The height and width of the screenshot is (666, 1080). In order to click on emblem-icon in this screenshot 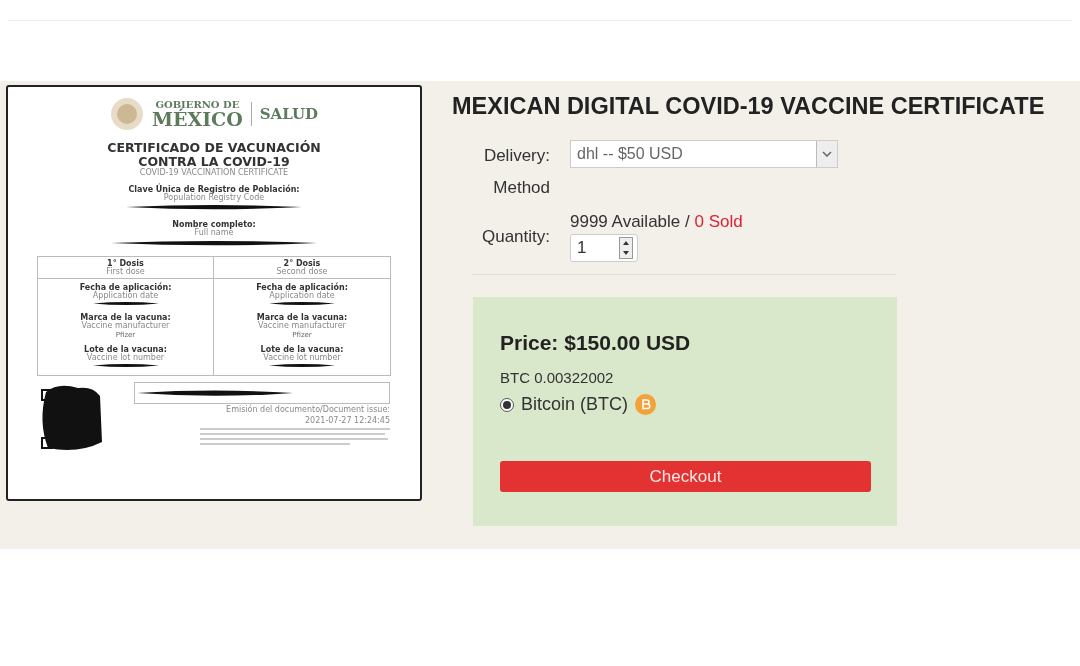, I will do `click(126, 114)`.